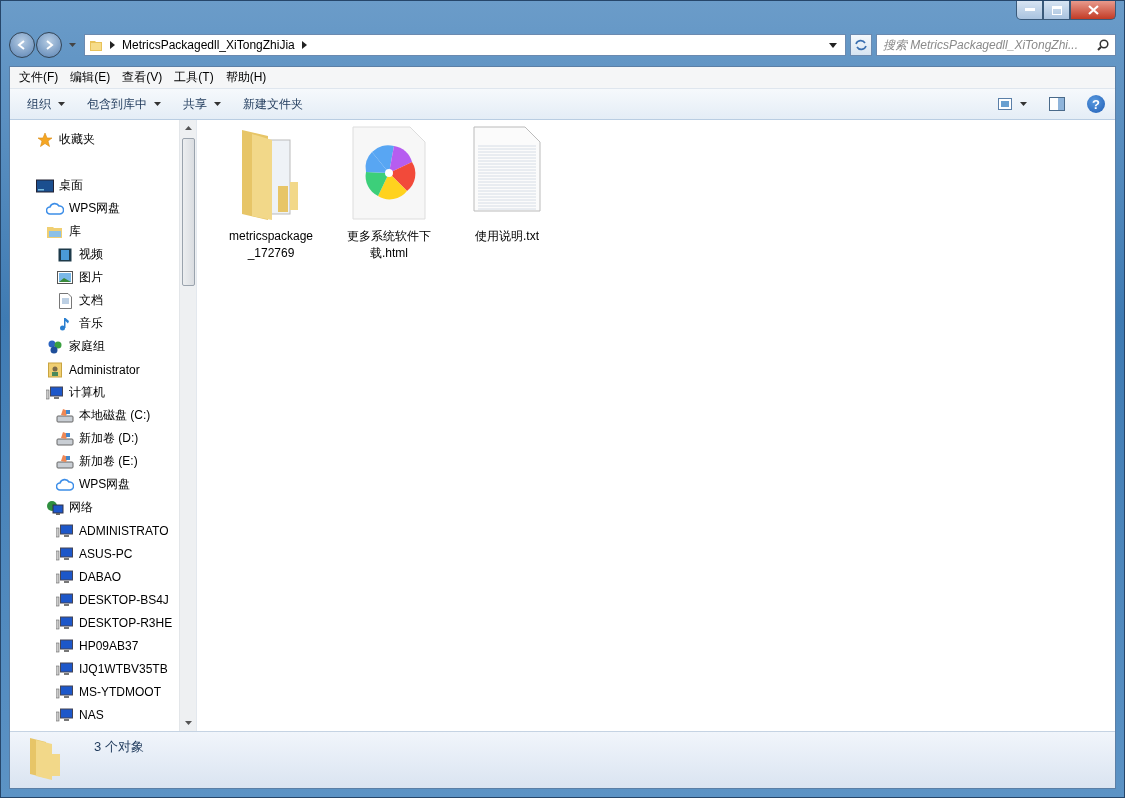 The height and width of the screenshot is (798, 1125). What do you see at coordinates (115, 415) in the screenshot?
I see `navigation-label: 本地磁盘 (C:)` at bounding box center [115, 415].